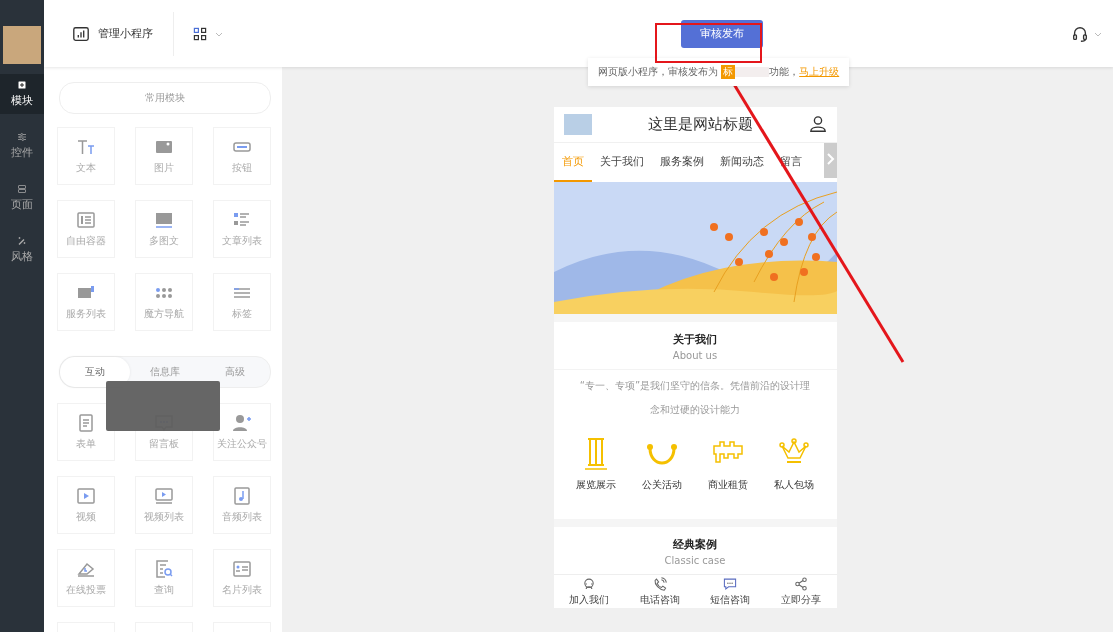 This screenshot has width=1113, height=632. What do you see at coordinates (700, 124) in the screenshot?
I see `site-title: 这里是网站标题` at bounding box center [700, 124].